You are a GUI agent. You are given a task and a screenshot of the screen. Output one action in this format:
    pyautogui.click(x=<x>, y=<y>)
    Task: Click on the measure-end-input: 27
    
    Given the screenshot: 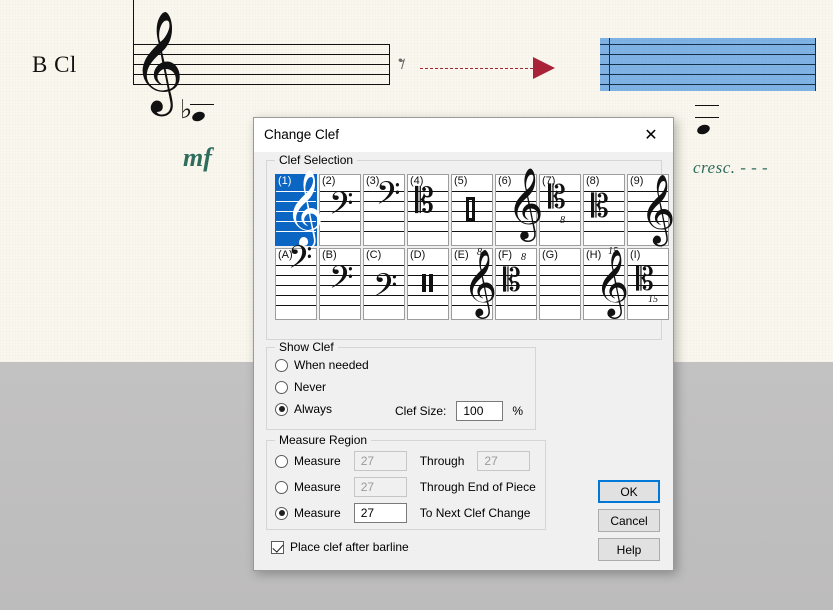 What is the action you would take?
    pyautogui.click(x=504, y=461)
    